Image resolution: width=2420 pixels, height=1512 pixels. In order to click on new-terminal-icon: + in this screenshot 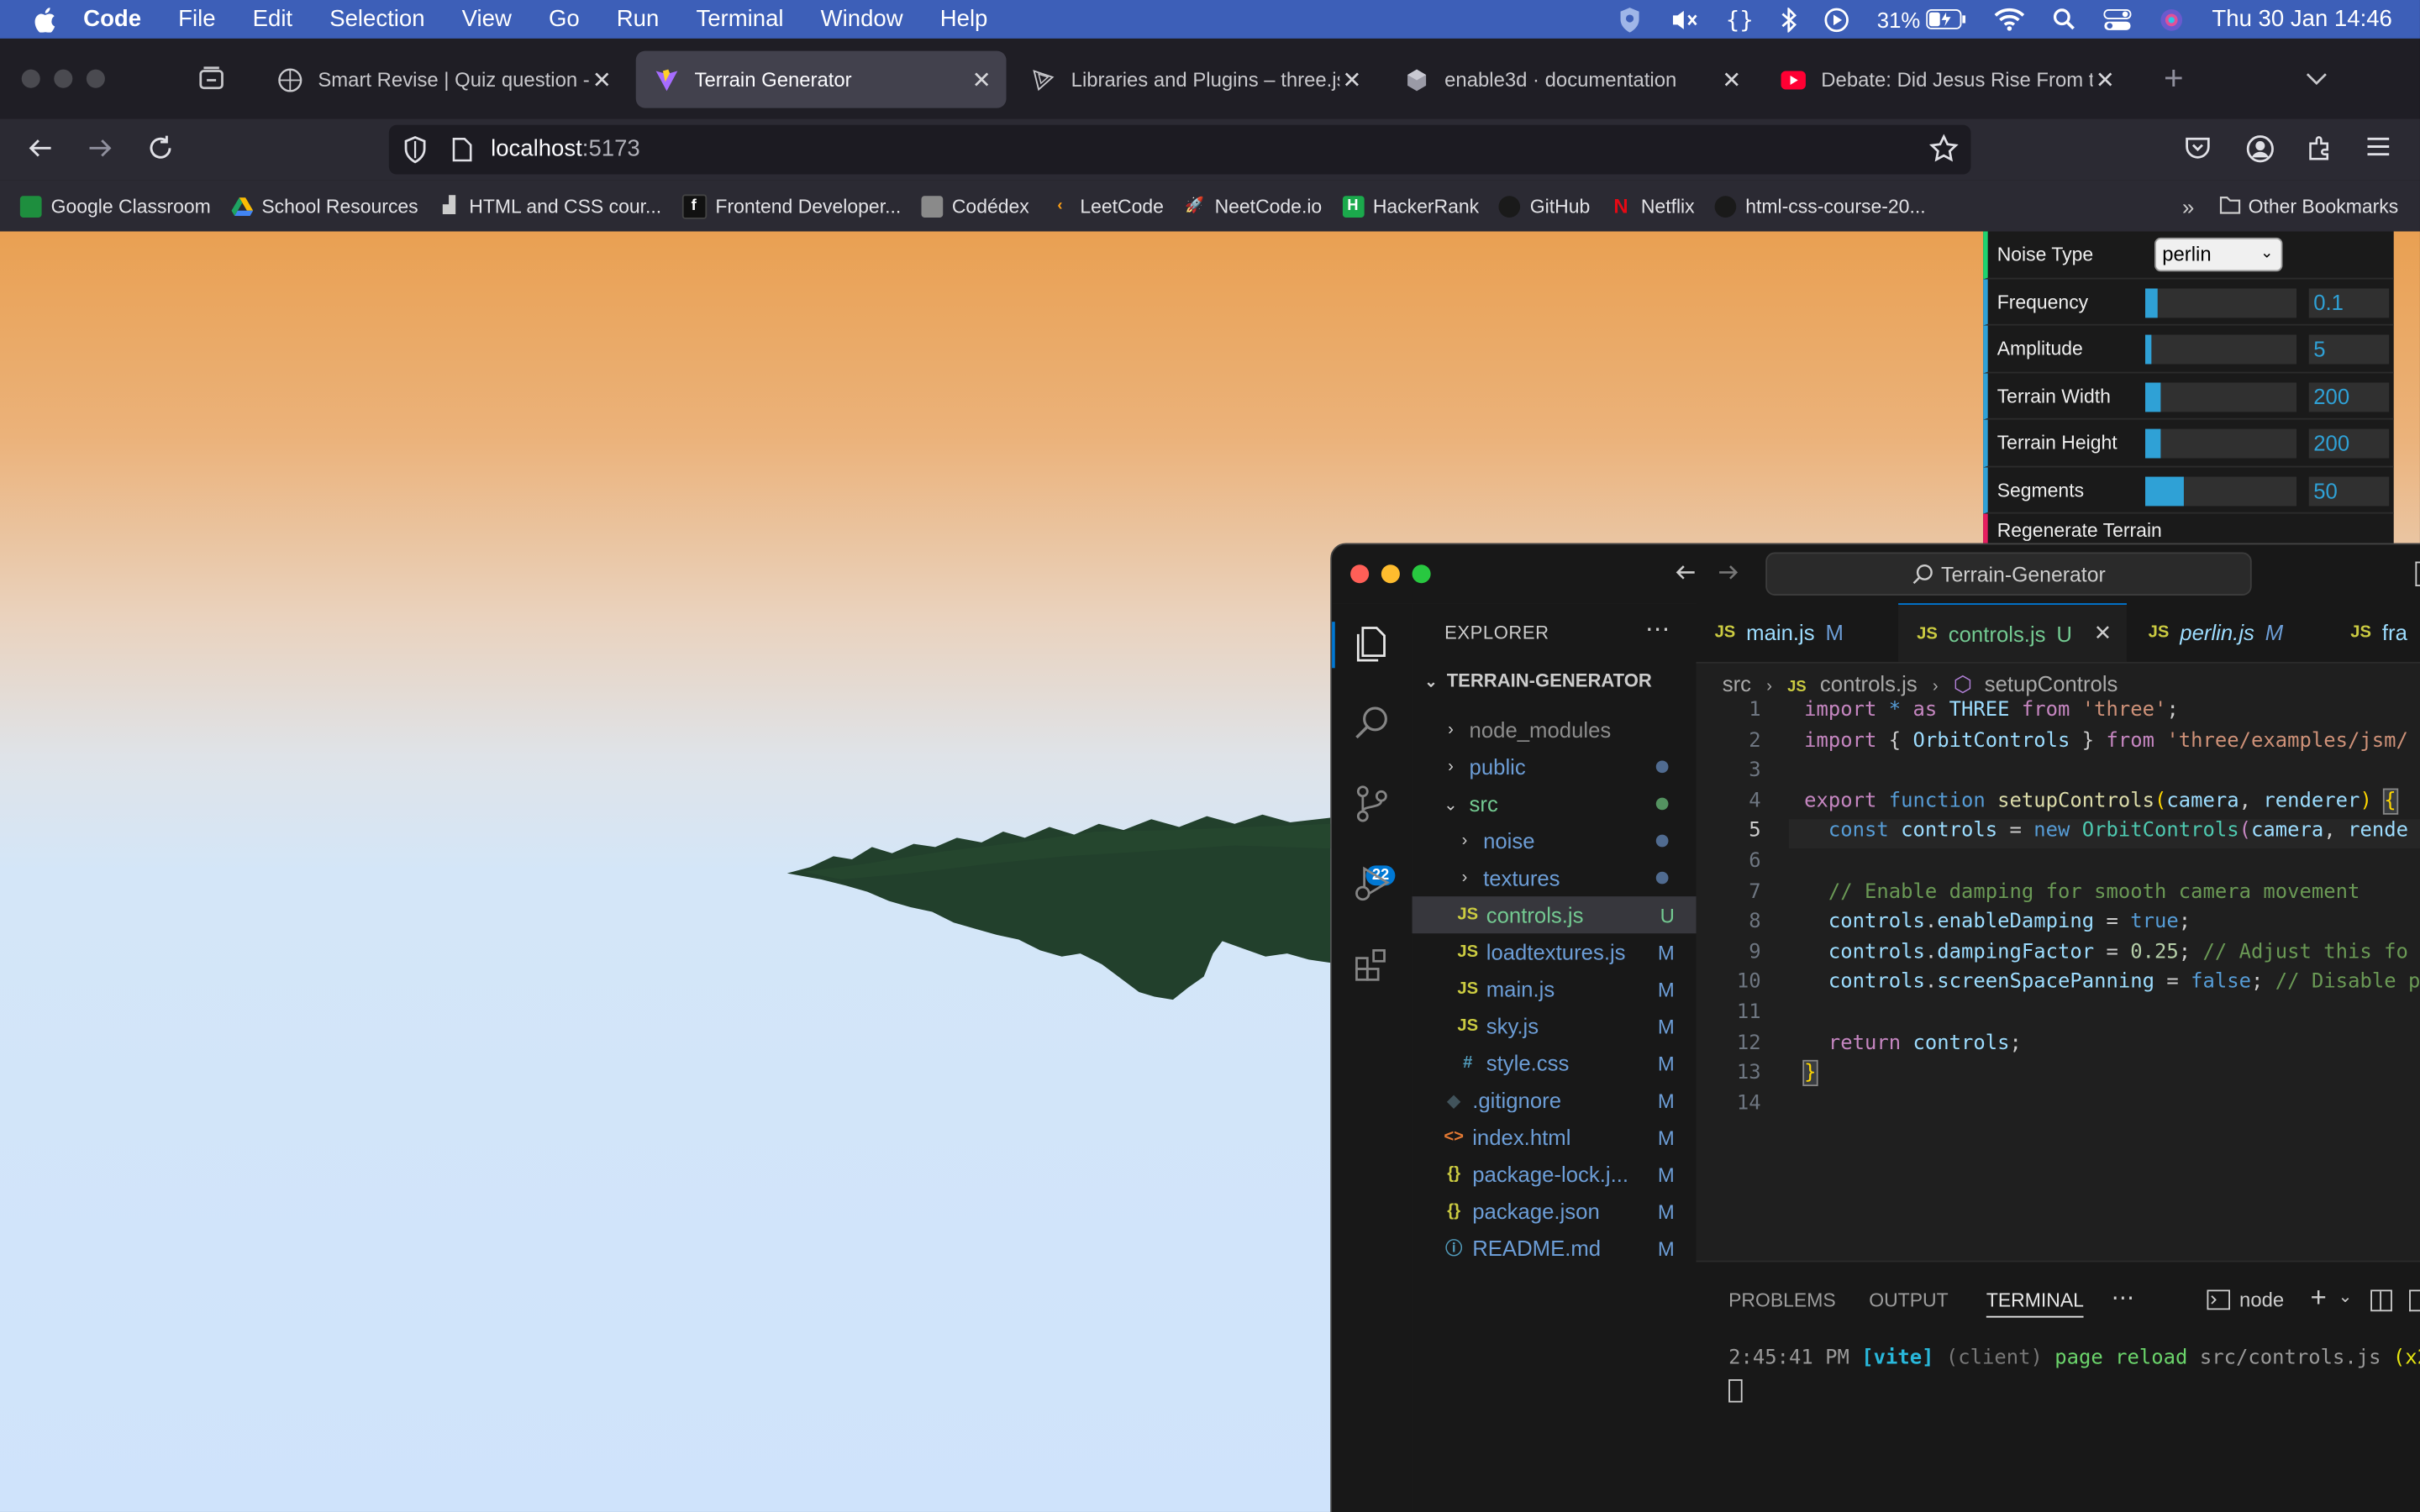, I will do `click(2319, 1298)`.